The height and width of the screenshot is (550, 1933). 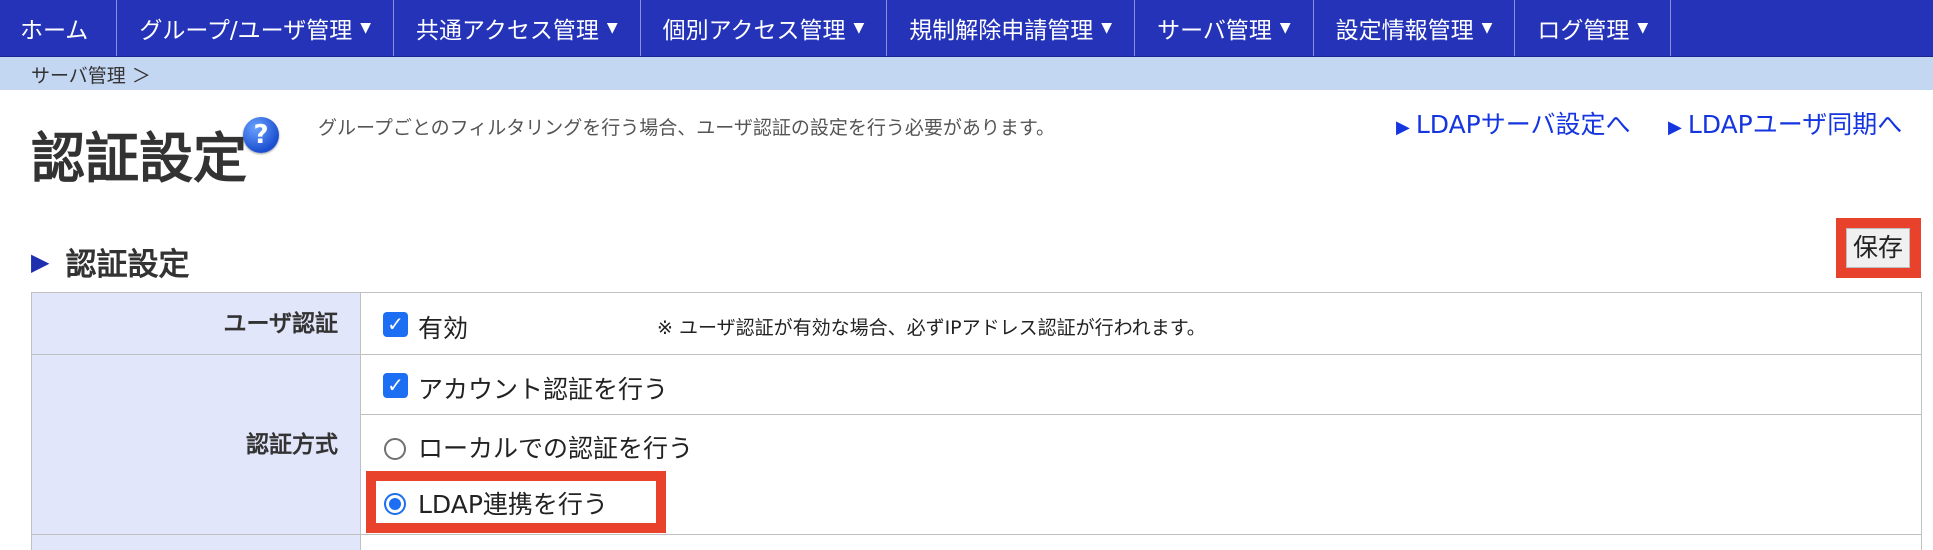 I want to click on next-row-cell, so click(x=1141, y=542).